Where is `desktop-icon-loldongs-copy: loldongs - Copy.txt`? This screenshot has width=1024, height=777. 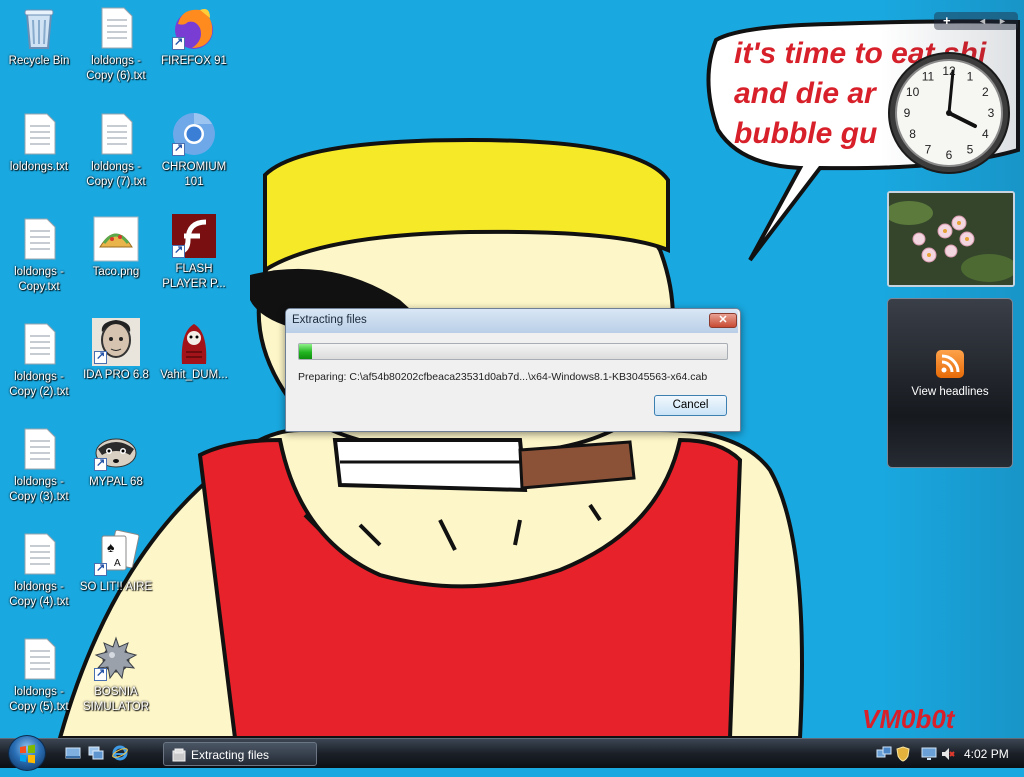
desktop-icon-loldongs-copy: loldongs - Copy.txt is located at coordinates (39, 255).